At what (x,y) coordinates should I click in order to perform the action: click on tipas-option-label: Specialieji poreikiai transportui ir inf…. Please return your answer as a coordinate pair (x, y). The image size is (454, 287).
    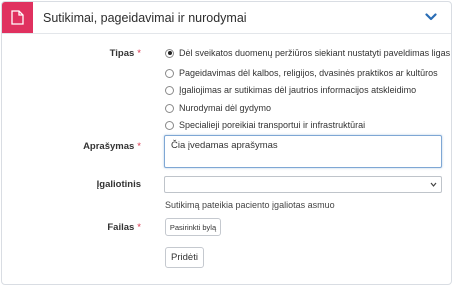
    Looking at the image, I should click on (272, 125).